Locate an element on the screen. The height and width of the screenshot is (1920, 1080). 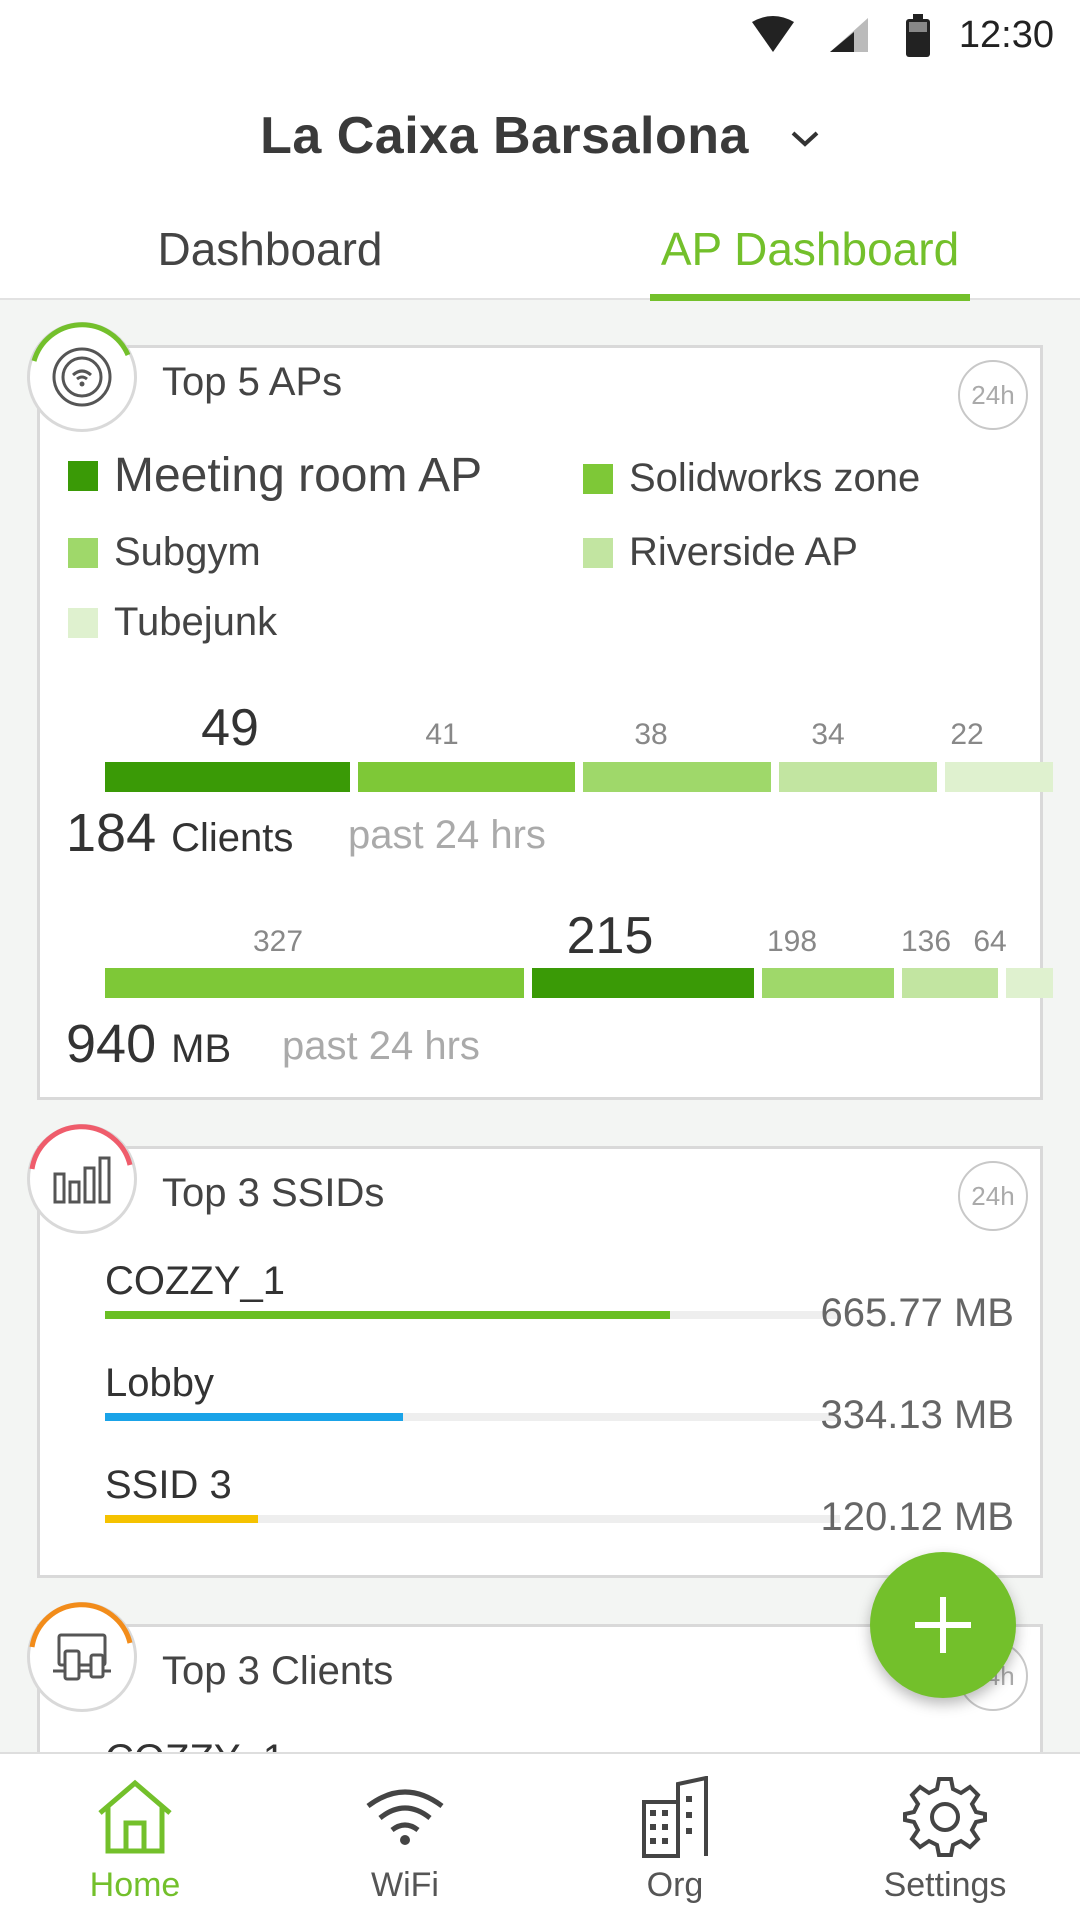
building-icon is located at coordinates (675, 1817).